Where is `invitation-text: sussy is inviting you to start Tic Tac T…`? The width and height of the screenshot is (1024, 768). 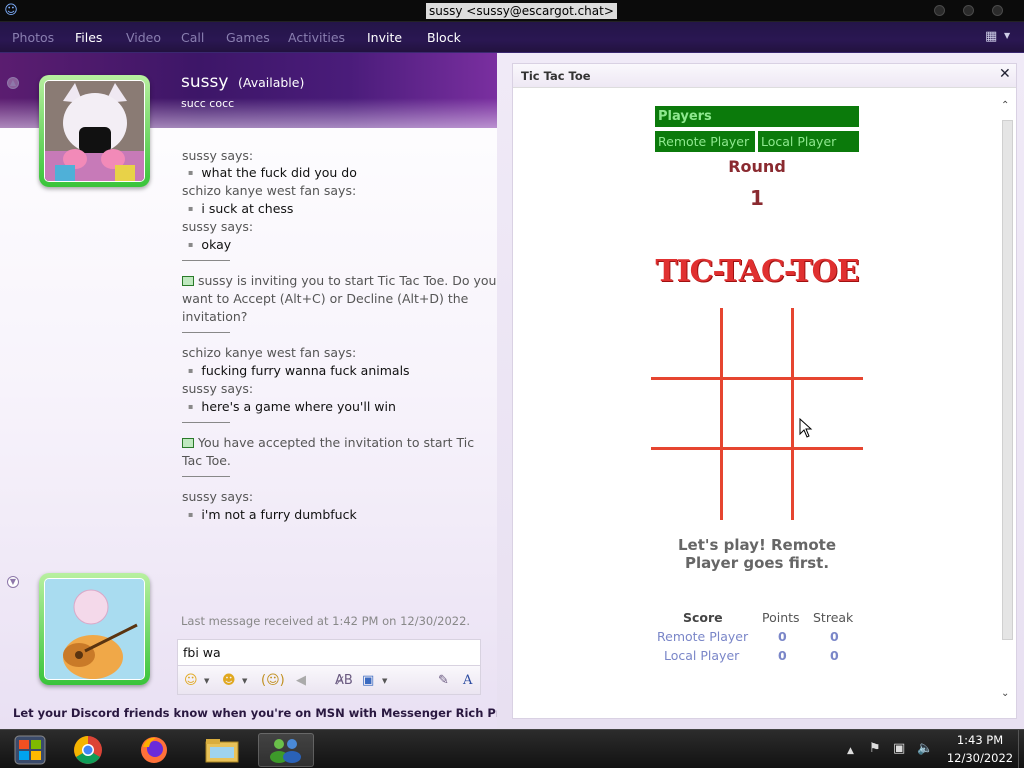
invitation-text: sussy is inviting you to start Tic Tac T… is located at coordinates (339, 298).